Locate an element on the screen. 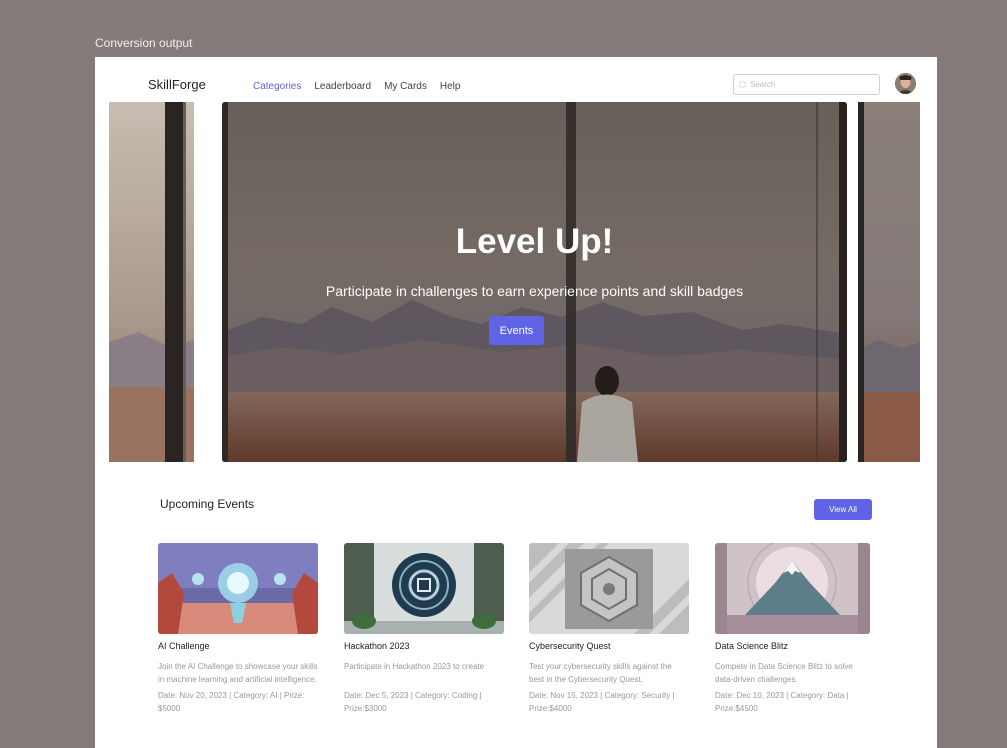 This screenshot has width=1007, height=748. event-title: AI Challenge is located at coordinates (238, 646).